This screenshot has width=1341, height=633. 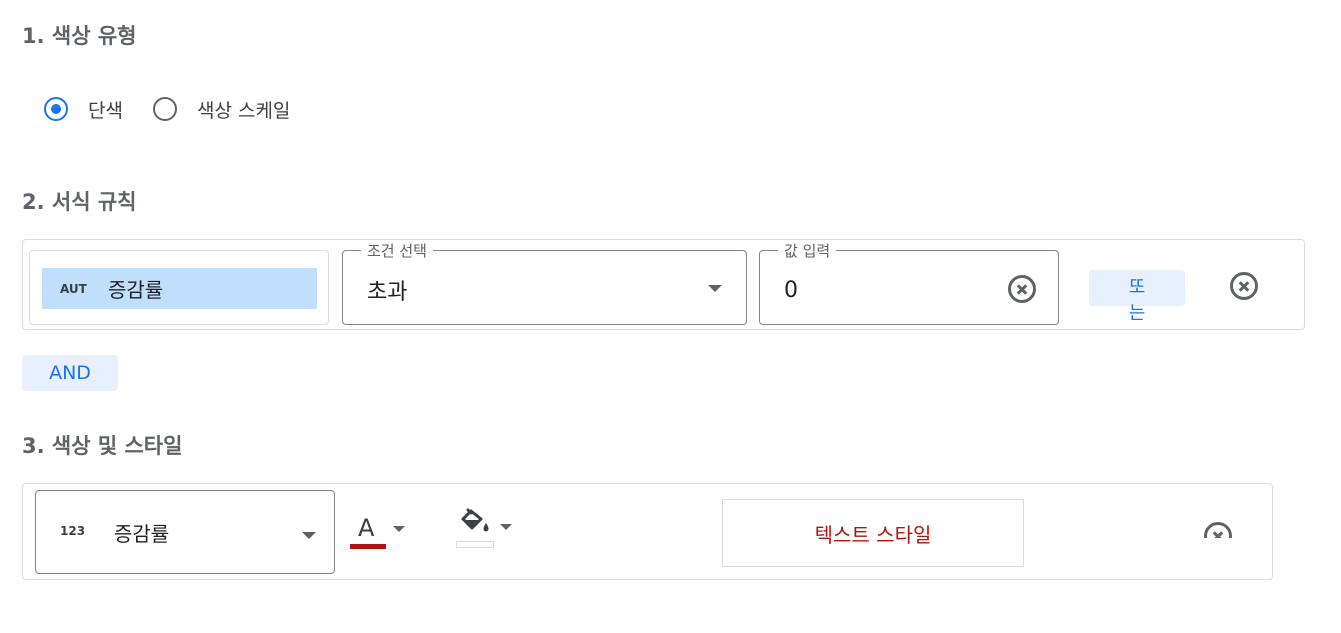 What do you see at coordinates (142, 534) in the screenshot?
I see `metric-name: 증감률` at bounding box center [142, 534].